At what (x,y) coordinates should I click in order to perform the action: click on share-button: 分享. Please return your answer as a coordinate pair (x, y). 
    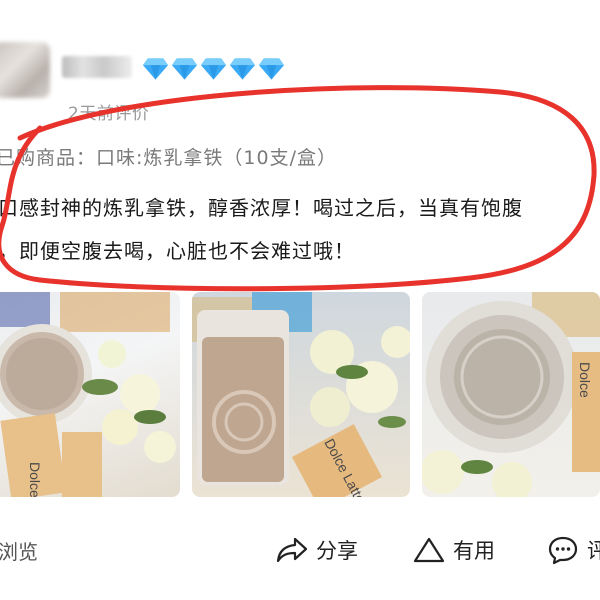
    Looking at the image, I should click on (317, 550).